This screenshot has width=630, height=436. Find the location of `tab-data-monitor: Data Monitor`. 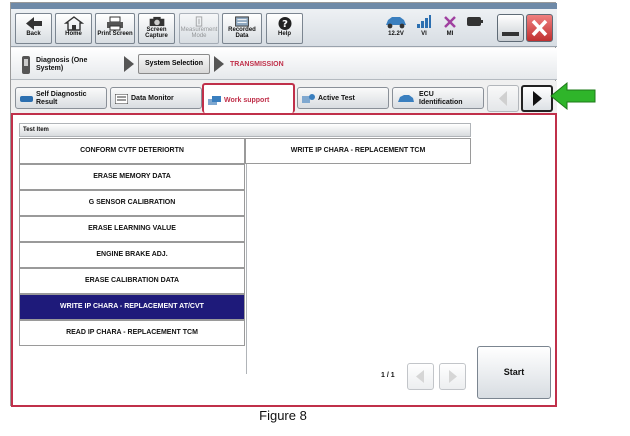

tab-data-monitor: Data Monitor is located at coordinates (156, 98).